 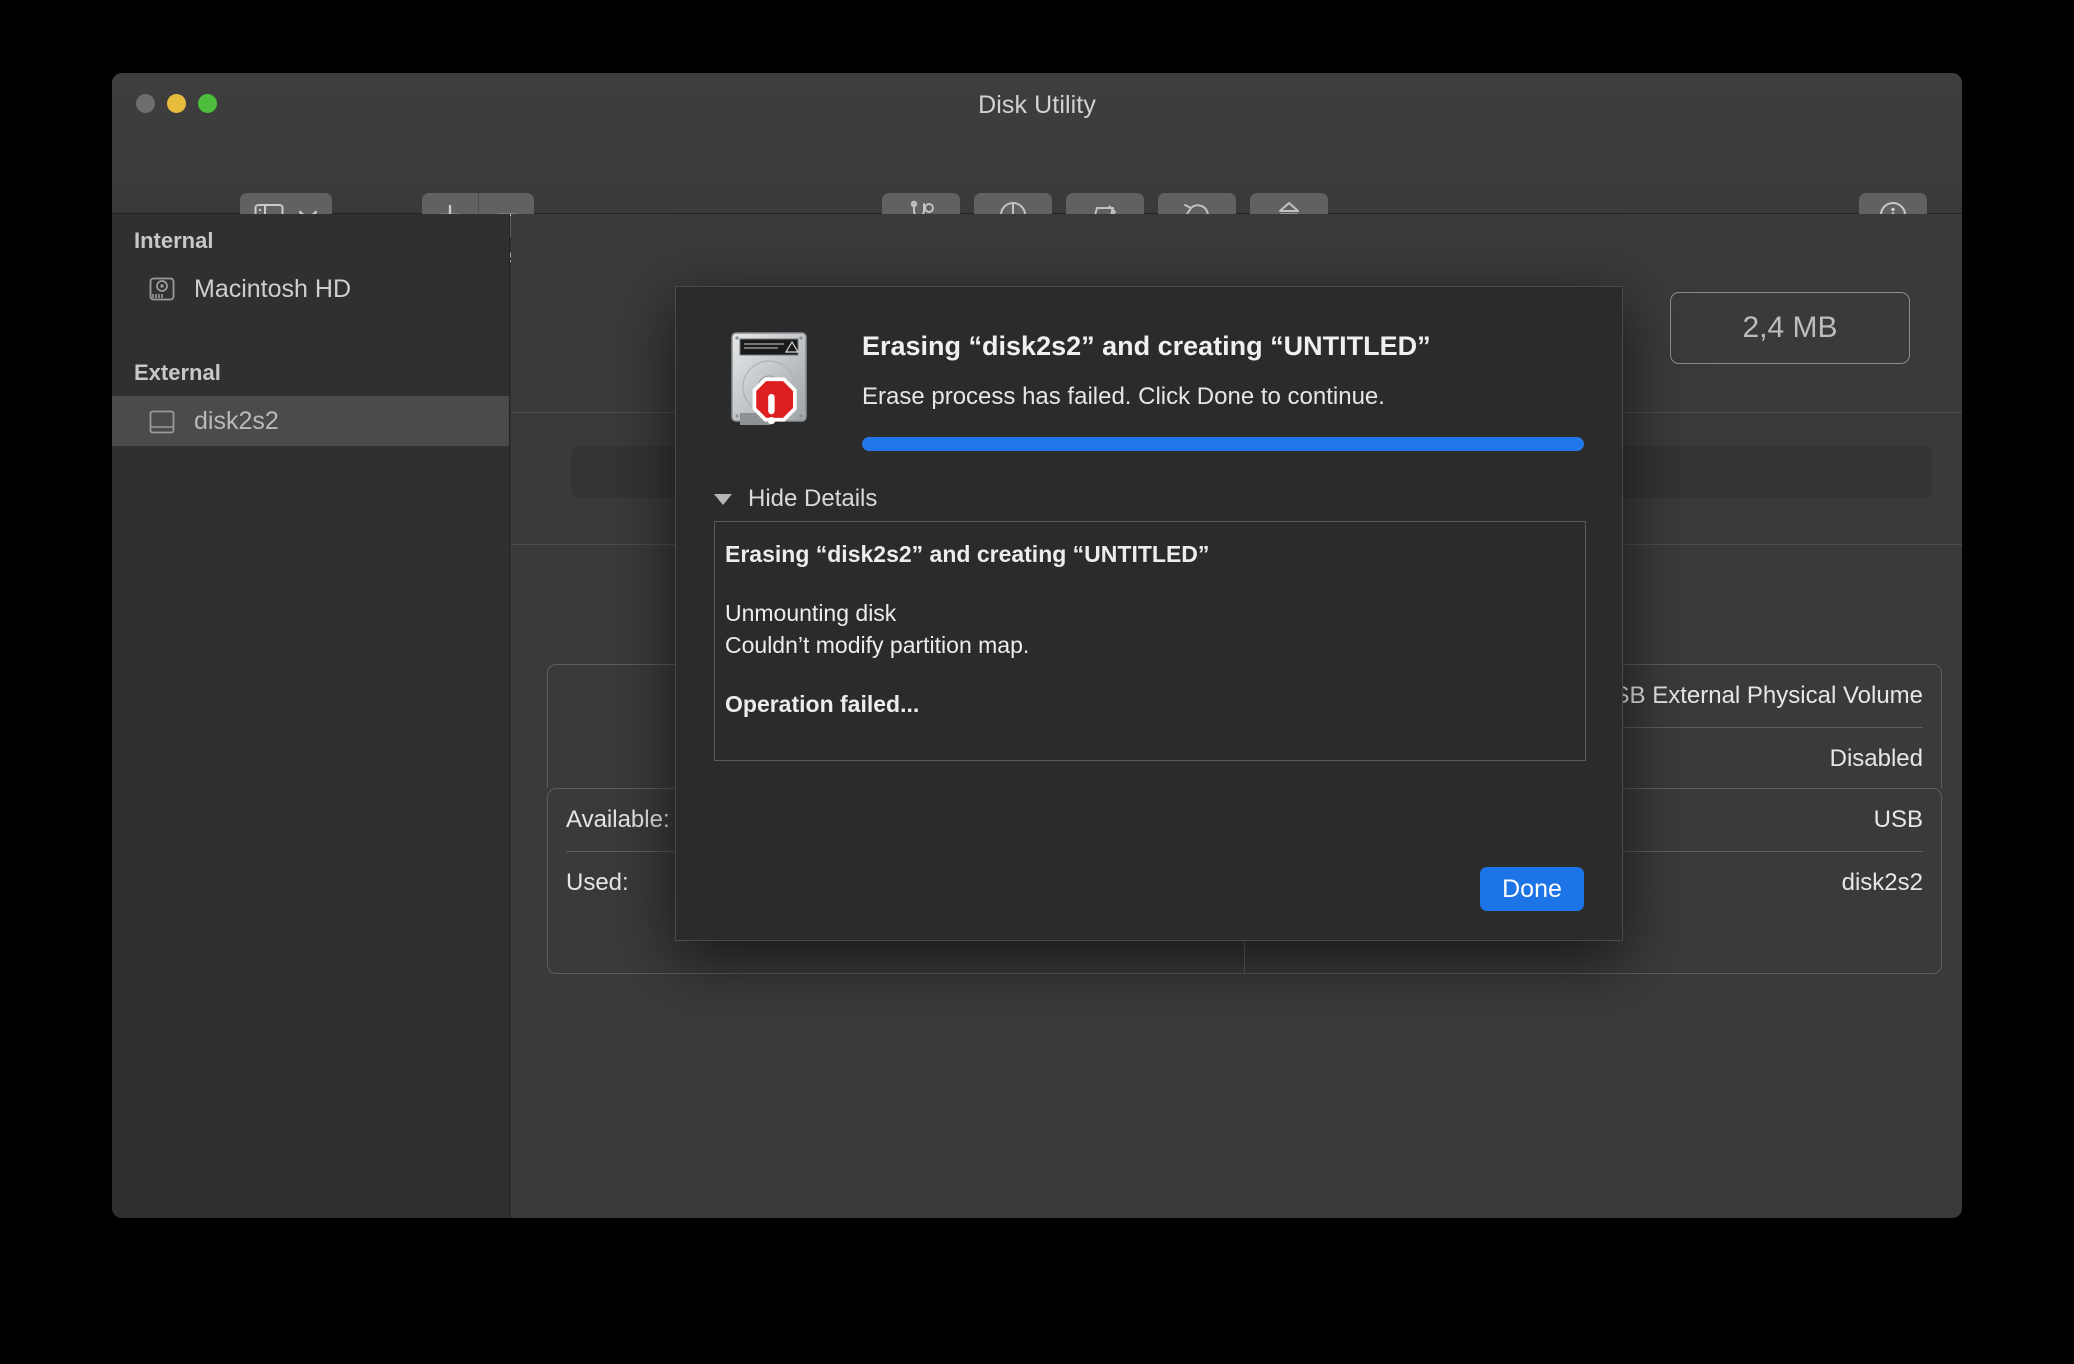 What do you see at coordinates (236, 420) in the screenshot?
I see `sidebar-item-label: disk2s2` at bounding box center [236, 420].